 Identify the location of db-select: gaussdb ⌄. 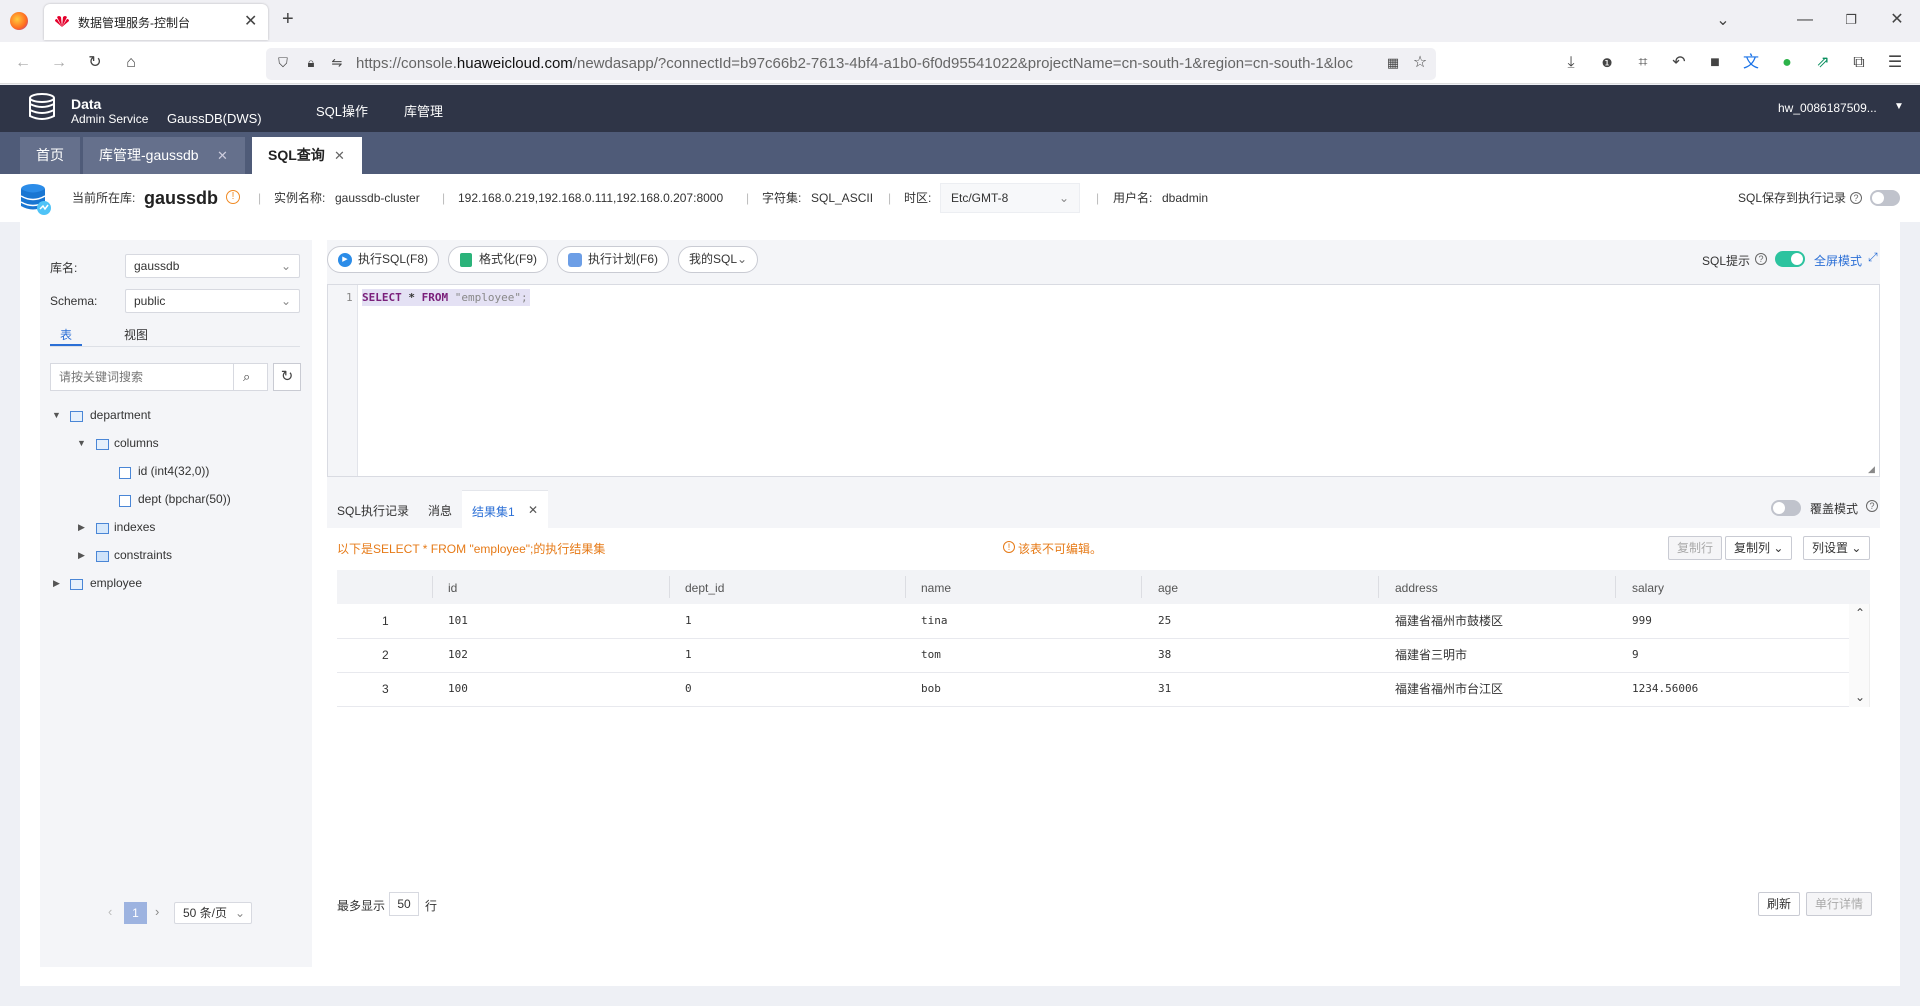
(212, 266).